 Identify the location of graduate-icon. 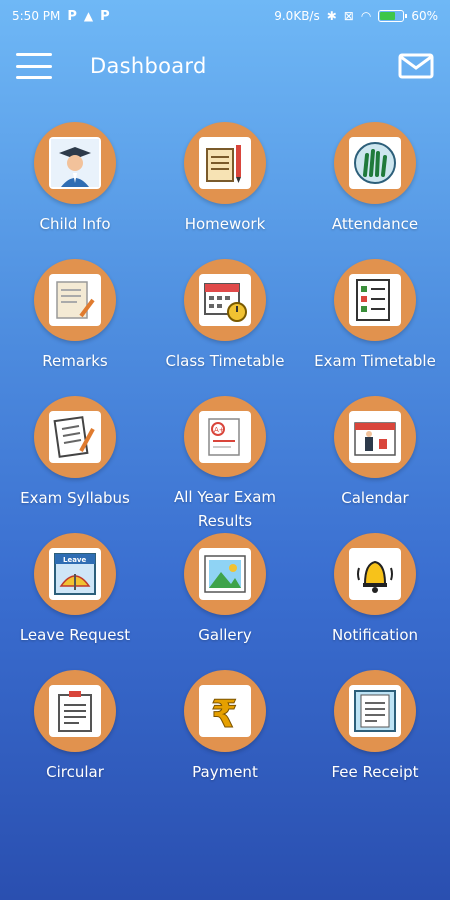
(75, 163).